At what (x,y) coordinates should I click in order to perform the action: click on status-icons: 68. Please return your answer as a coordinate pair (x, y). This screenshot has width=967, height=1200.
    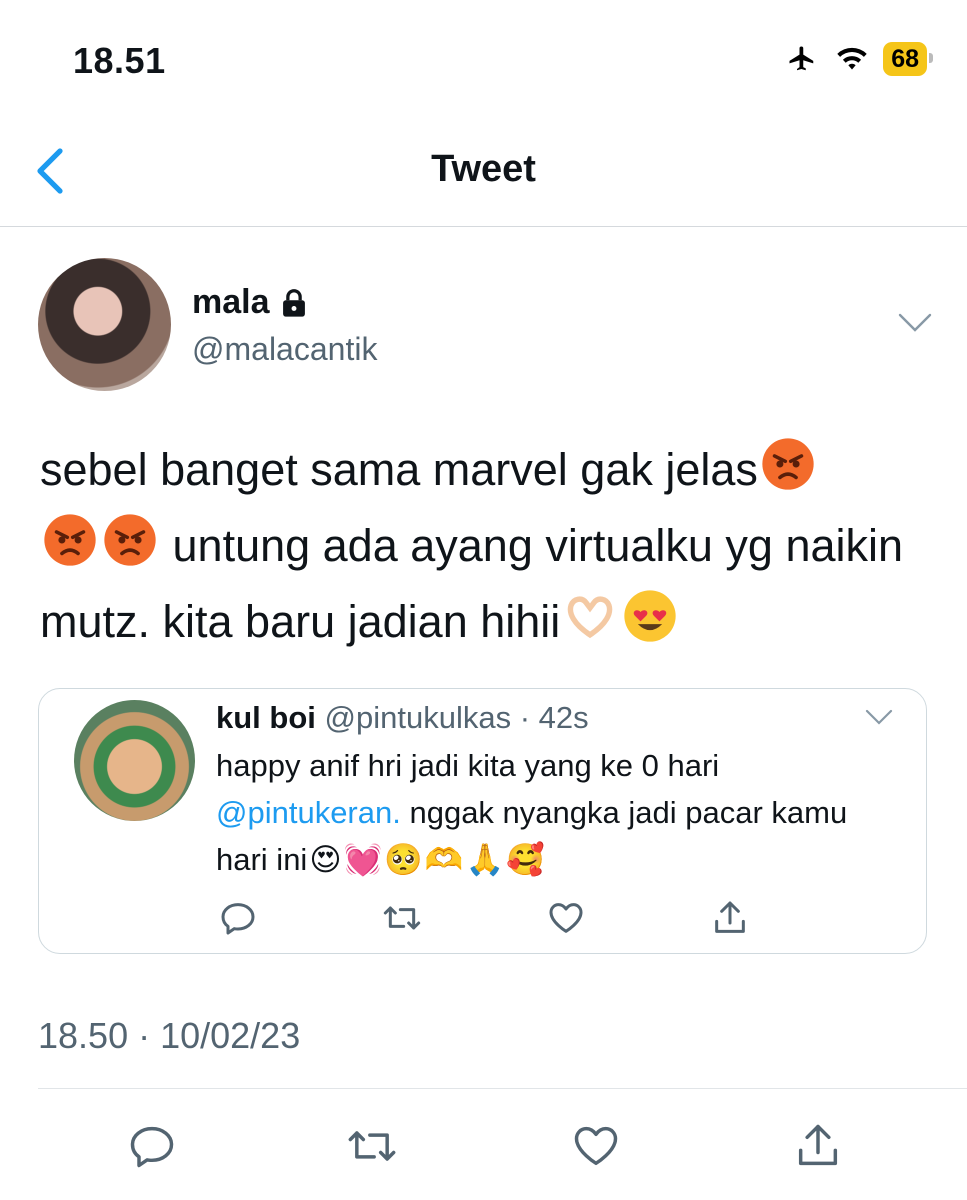
    Looking at the image, I should click on (858, 59).